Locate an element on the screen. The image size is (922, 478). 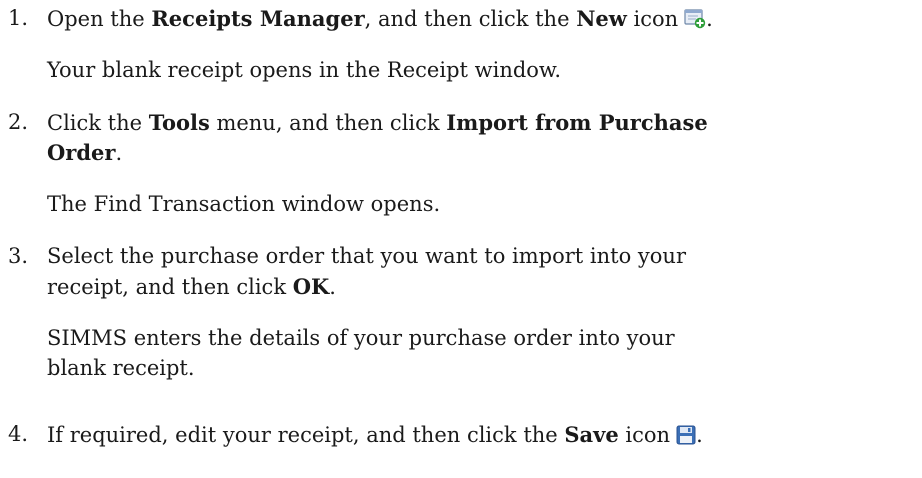
import-from-purchase-order-term: Import from Purchase is located at coordinates (577, 122).